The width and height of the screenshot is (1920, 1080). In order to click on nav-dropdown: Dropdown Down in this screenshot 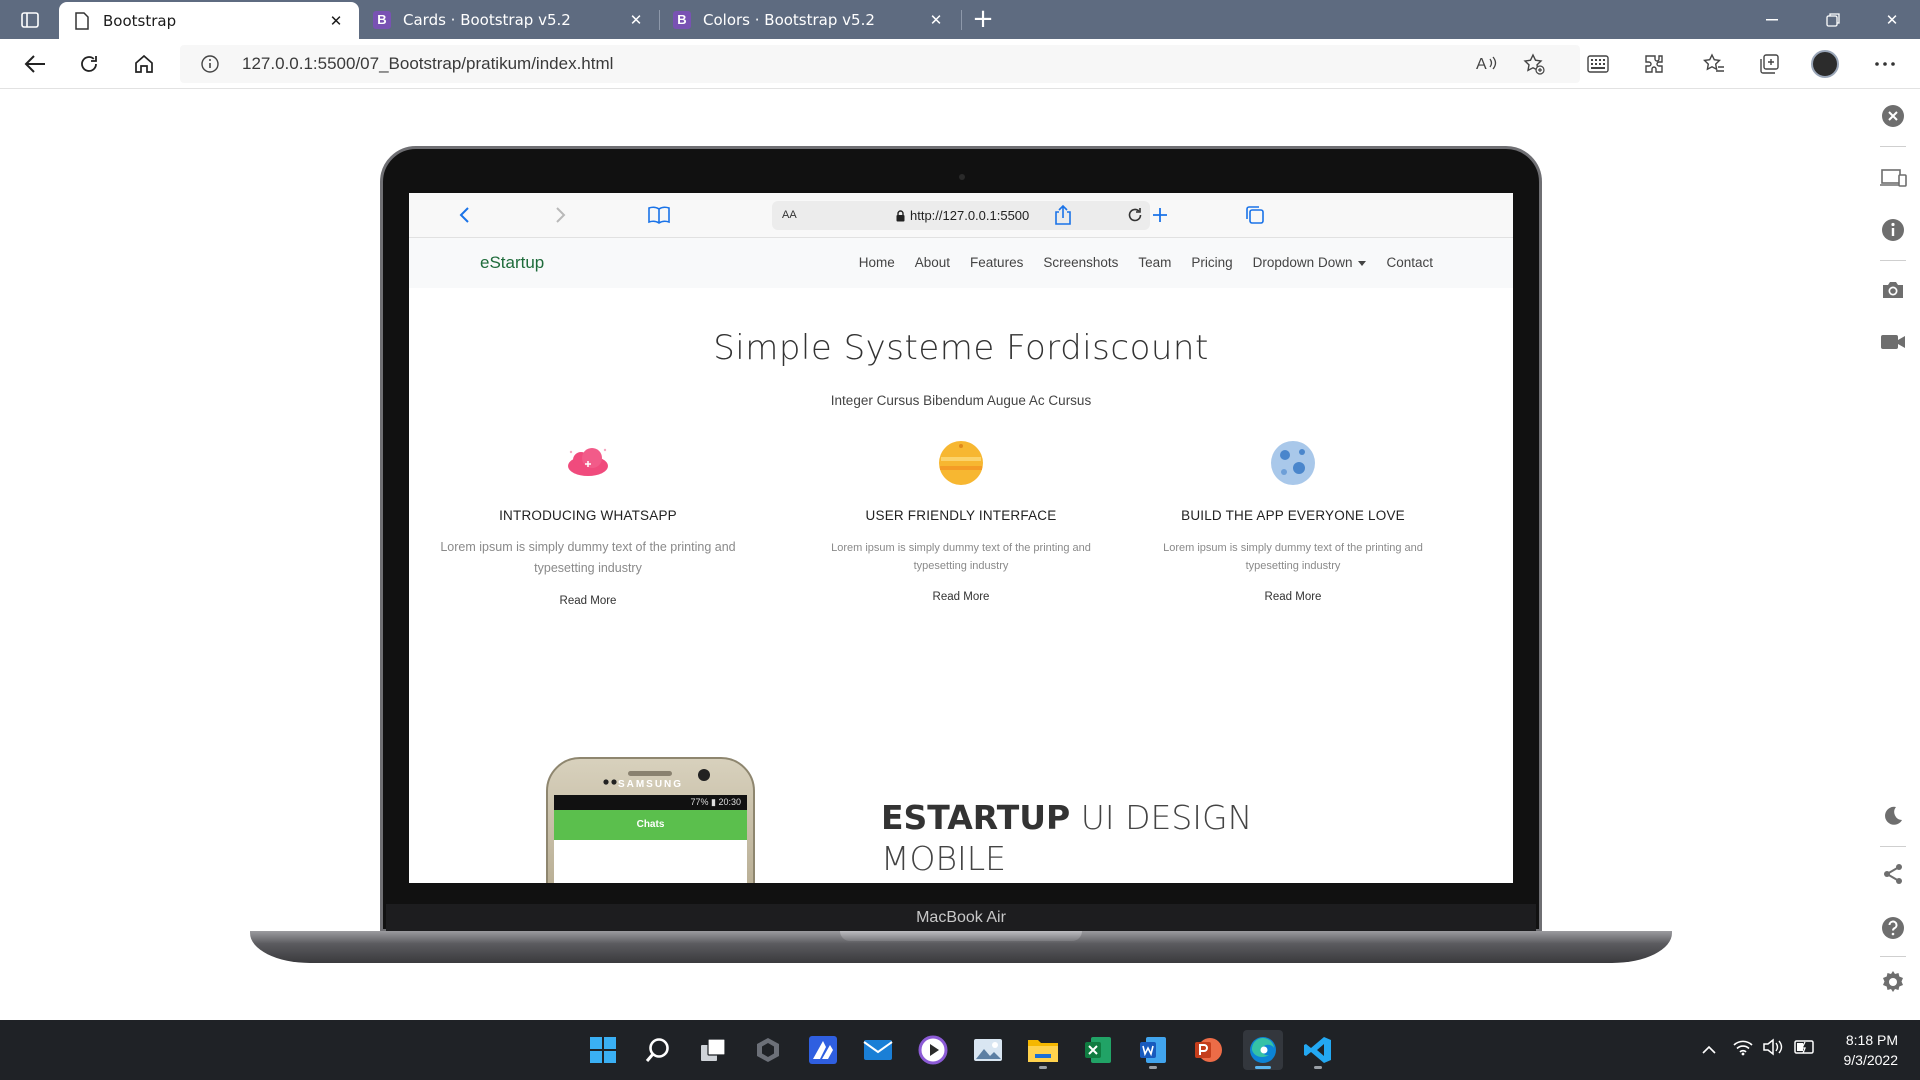, I will do `click(1310, 262)`.